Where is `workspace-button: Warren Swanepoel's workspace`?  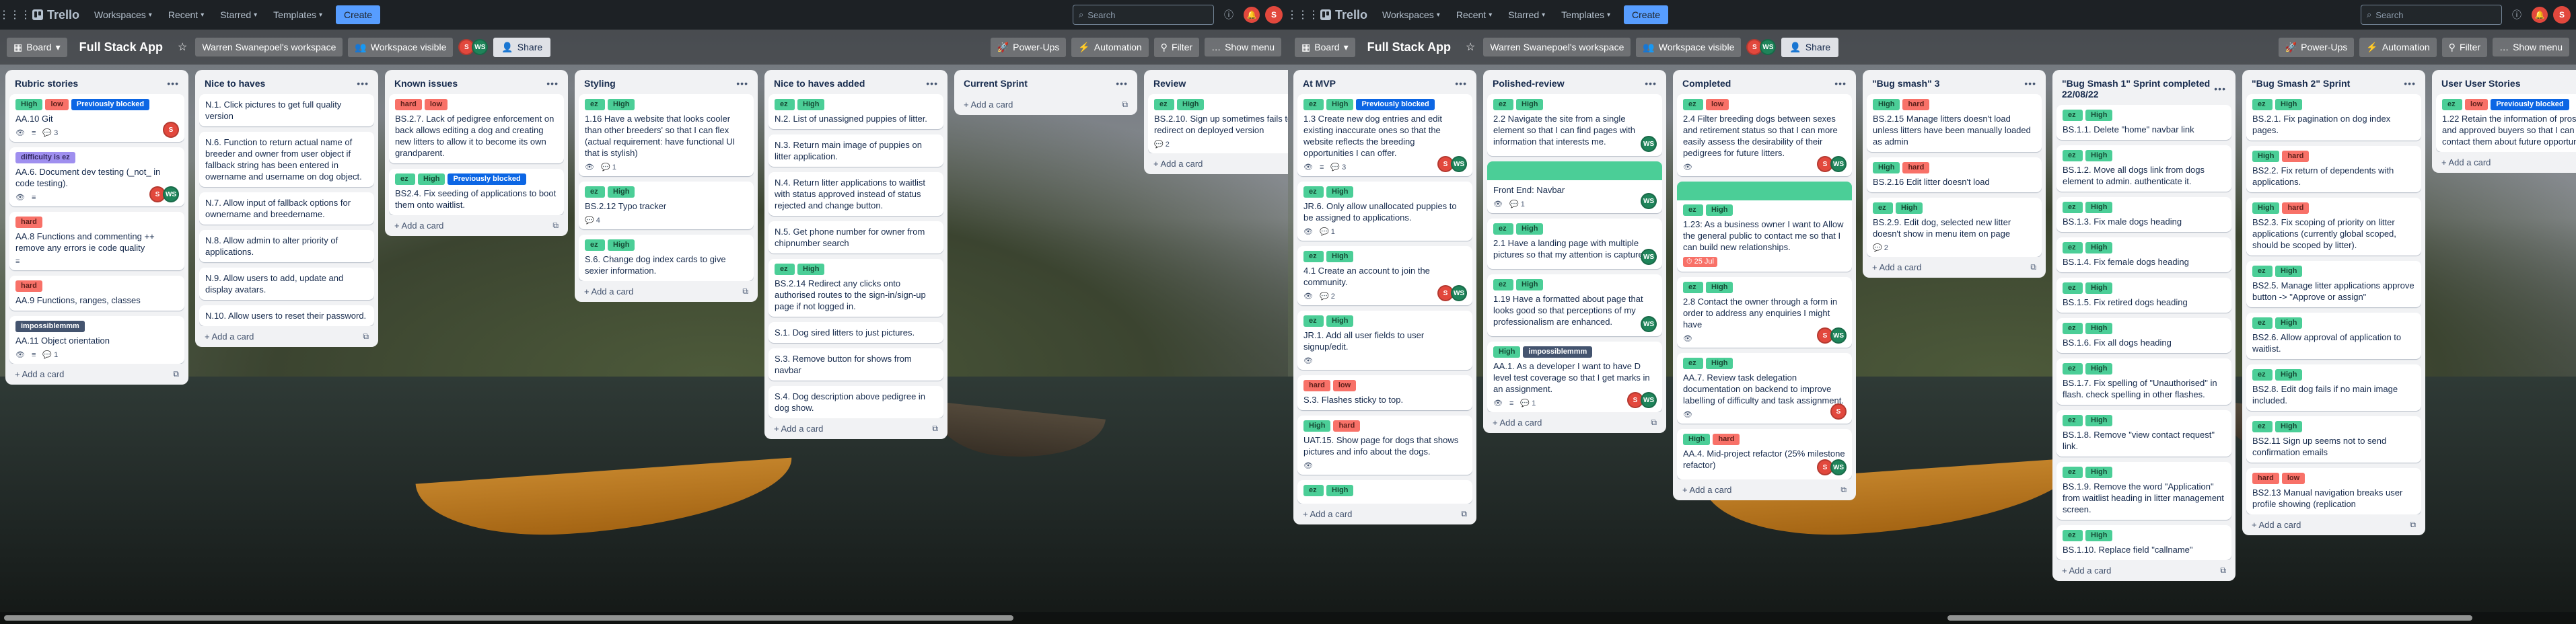
workspace-button: Warren Swanepoel's workspace is located at coordinates (269, 47).